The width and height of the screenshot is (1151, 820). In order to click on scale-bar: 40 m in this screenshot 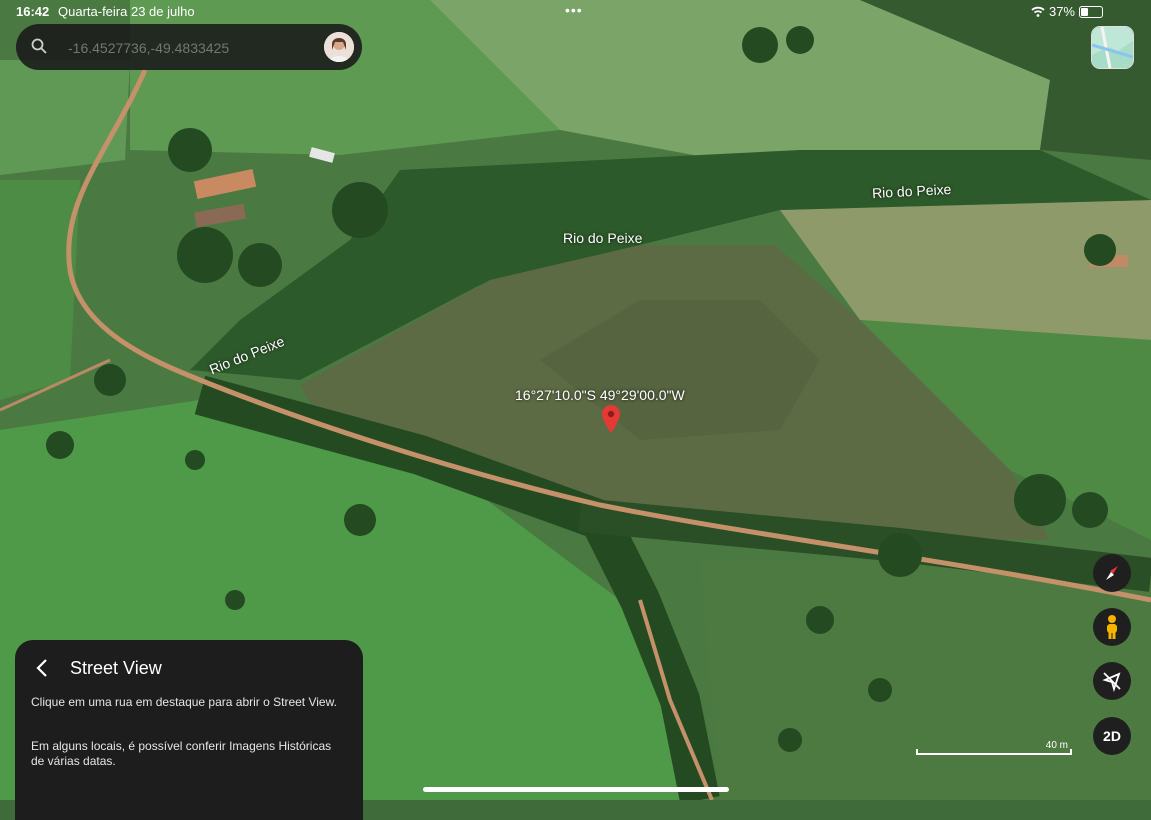, I will do `click(994, 748)`.